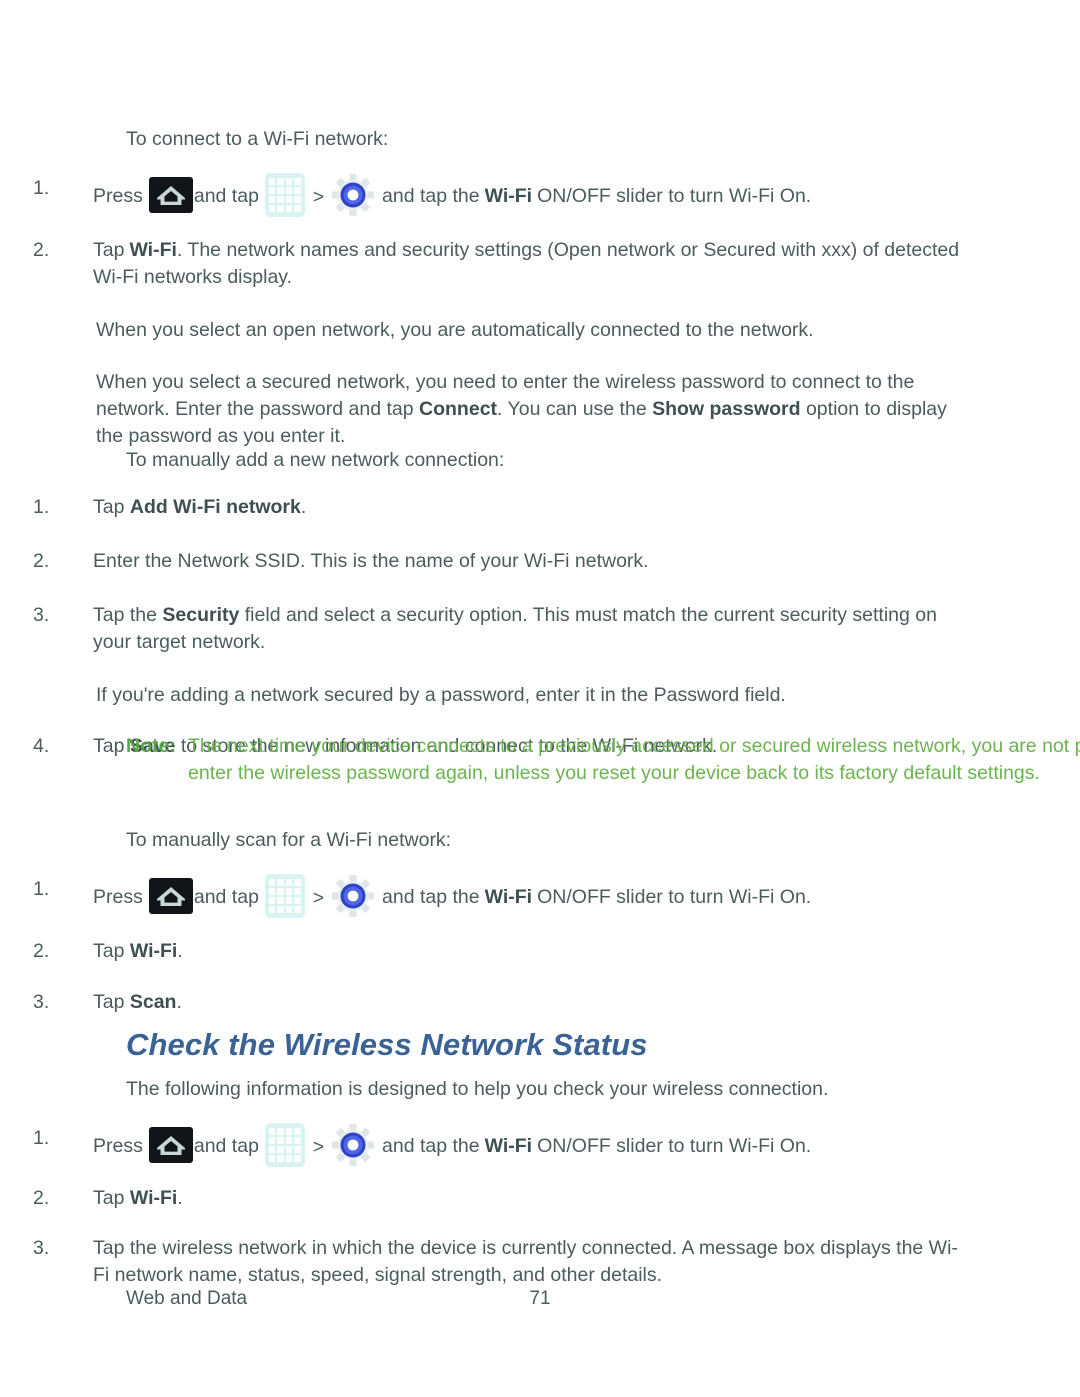 Image resolution: width=1080 pixels, height=1397 pixels. What do you see at coordinates (556, 507) in the screenshot?
I see `manual-add-step-1: 1. Tap Add Wi-Fi network.` at bounding box center [556, 507].